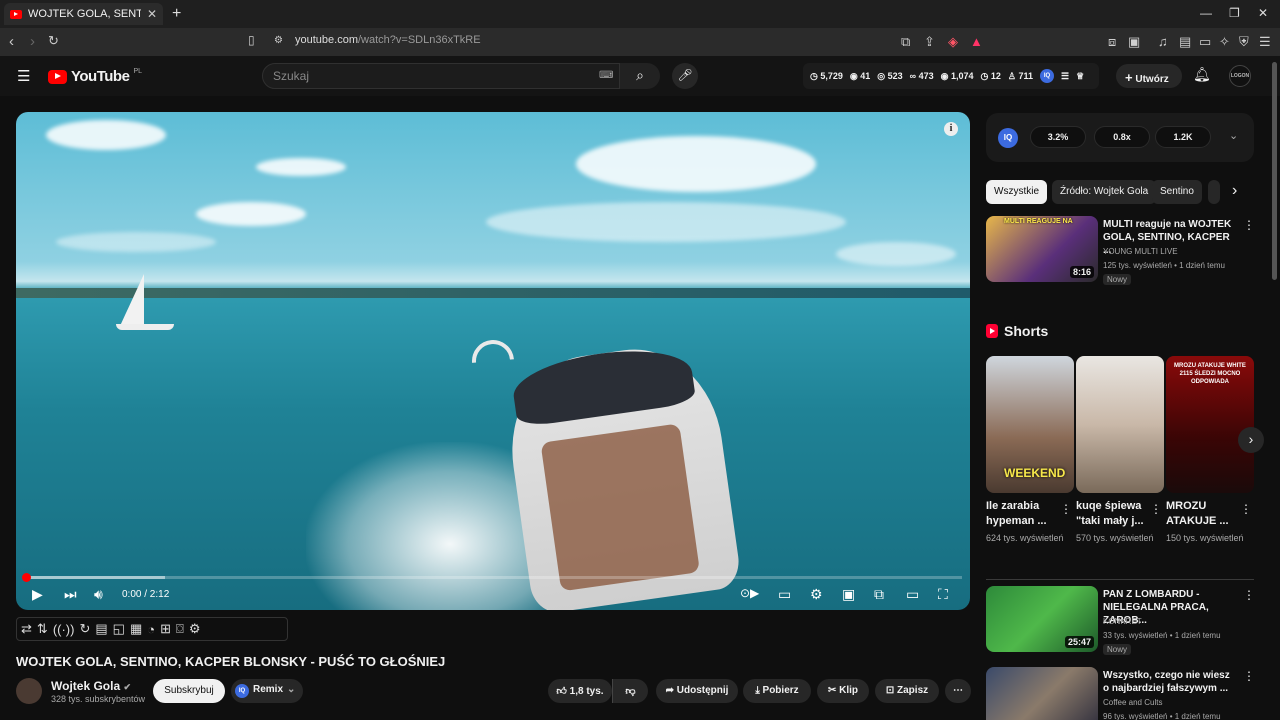 The image size is (1280, 720). I want to click on autoplay-toggle-icon: ⊙▶, so click(749, 593).